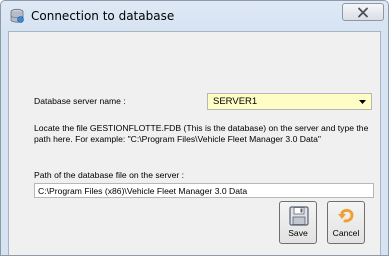  What do you see at coordinates (235, 101) in the screenshot?
I see `server-name-value: SERVER1` at bounding box center [235, 101].